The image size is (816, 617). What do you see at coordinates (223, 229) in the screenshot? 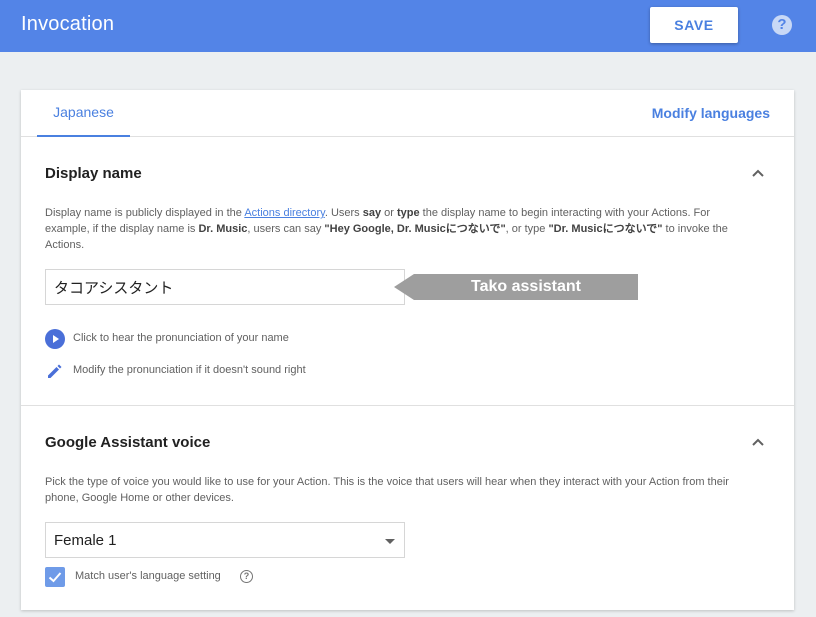
I see `desc-bold: Dr. Music` at bounding box center [223, 229].